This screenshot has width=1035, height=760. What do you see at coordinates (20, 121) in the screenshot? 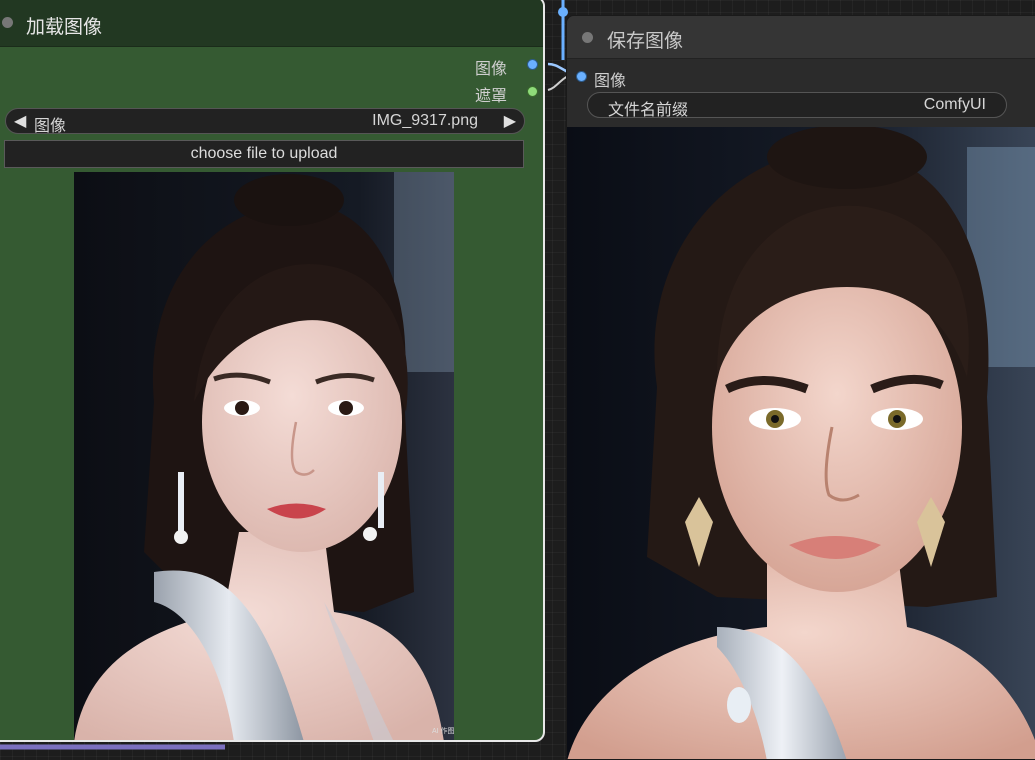
I see `prev-arrow-icon: ◀` at bounding box center [20, 121].